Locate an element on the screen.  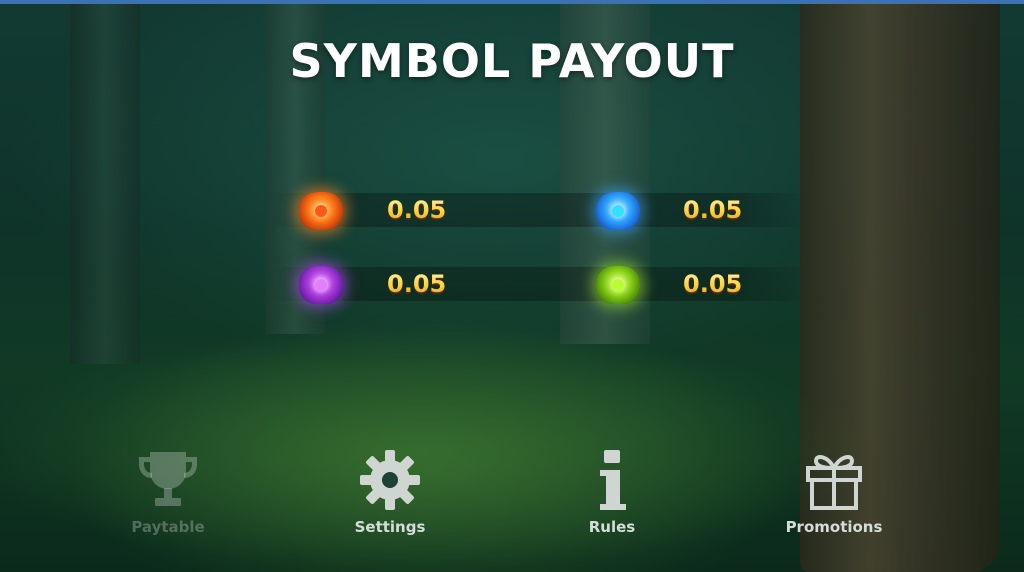
nav-paytable-button: Paytable is located at coordinates (168, 492).